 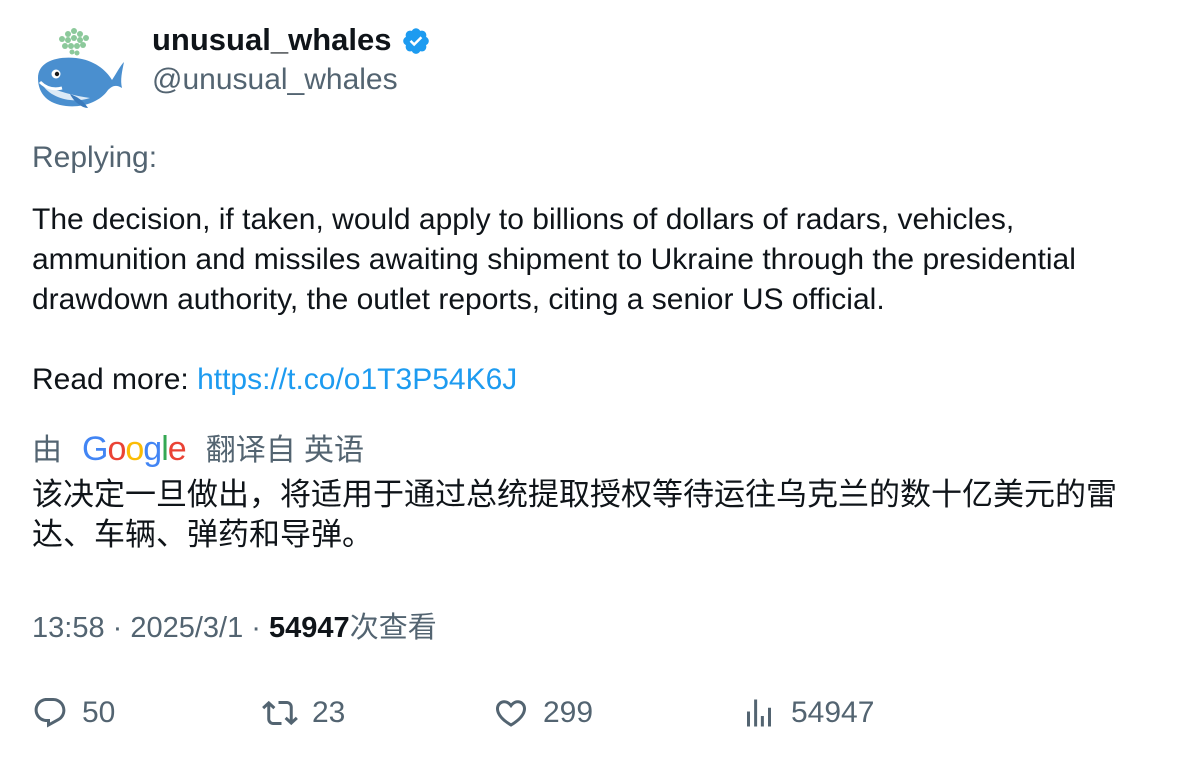 I want to click on whale-avatar-icon, so click(x=81, y=68).